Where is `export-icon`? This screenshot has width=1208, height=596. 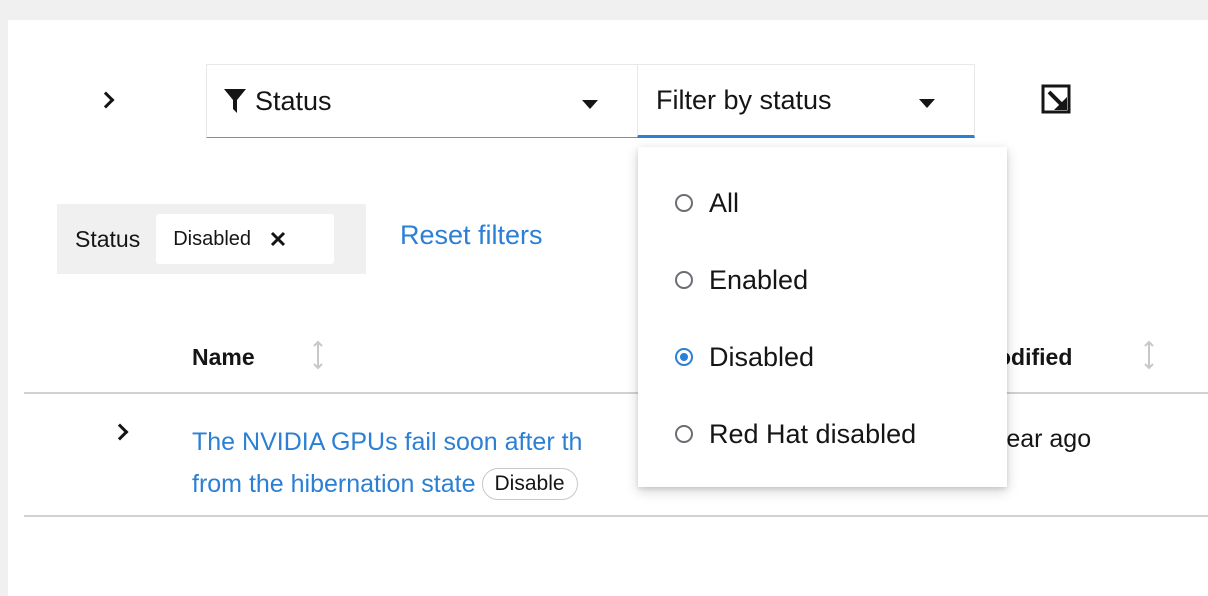
export-icon is located at coordinates (1057, 100).